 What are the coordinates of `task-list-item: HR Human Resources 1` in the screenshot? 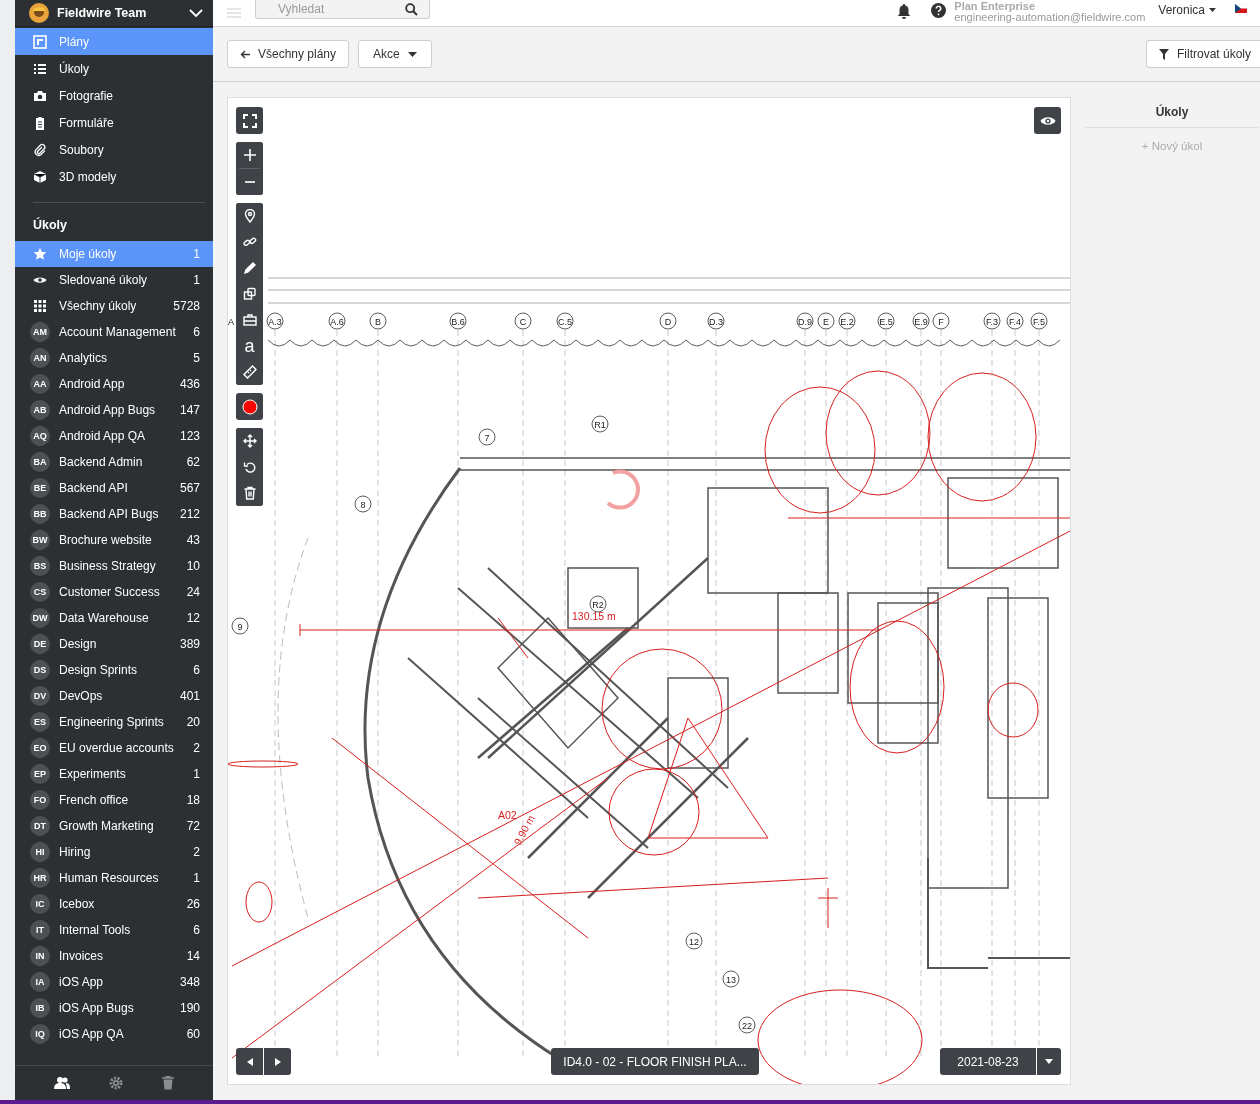 It's located at (114, 878).